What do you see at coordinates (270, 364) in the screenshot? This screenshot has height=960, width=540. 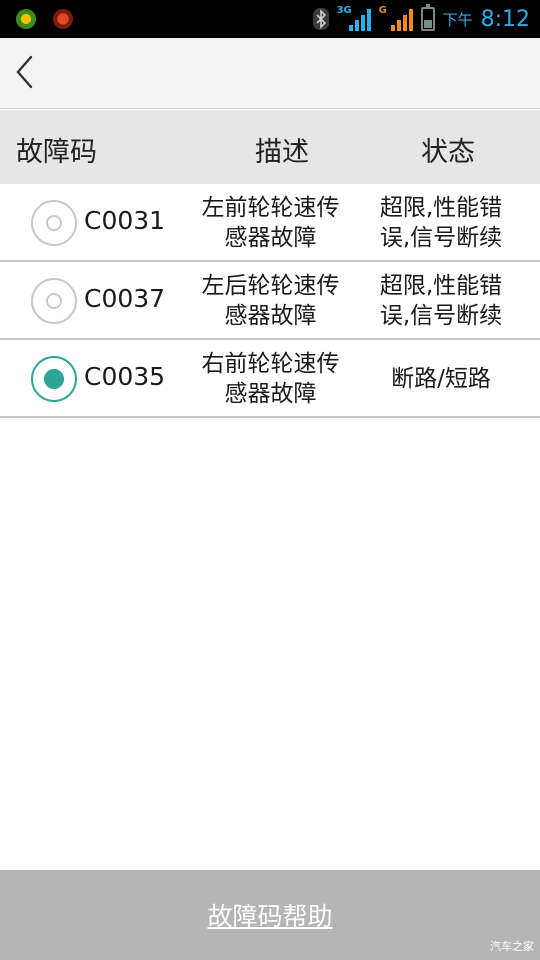 I see `fault-description-line1: 右前轮轮速传` at bounding box center [270, 364].